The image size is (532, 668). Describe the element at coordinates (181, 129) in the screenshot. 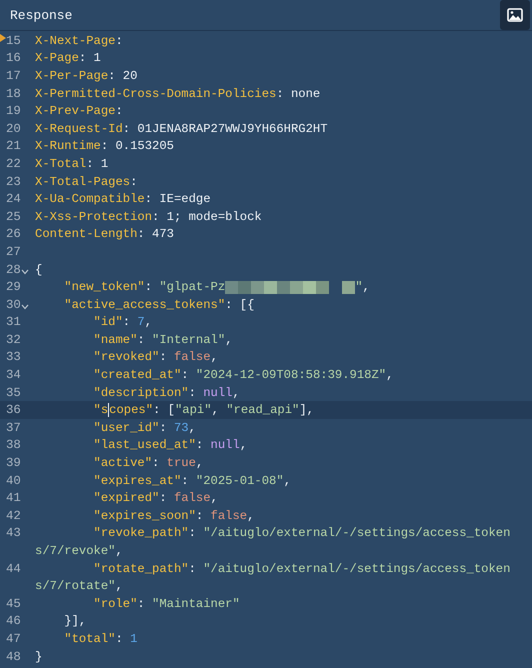

I see `code-line: X-Request-Id: 01JENA8RAP27WWJ9YH66HRG2HT` at that location.